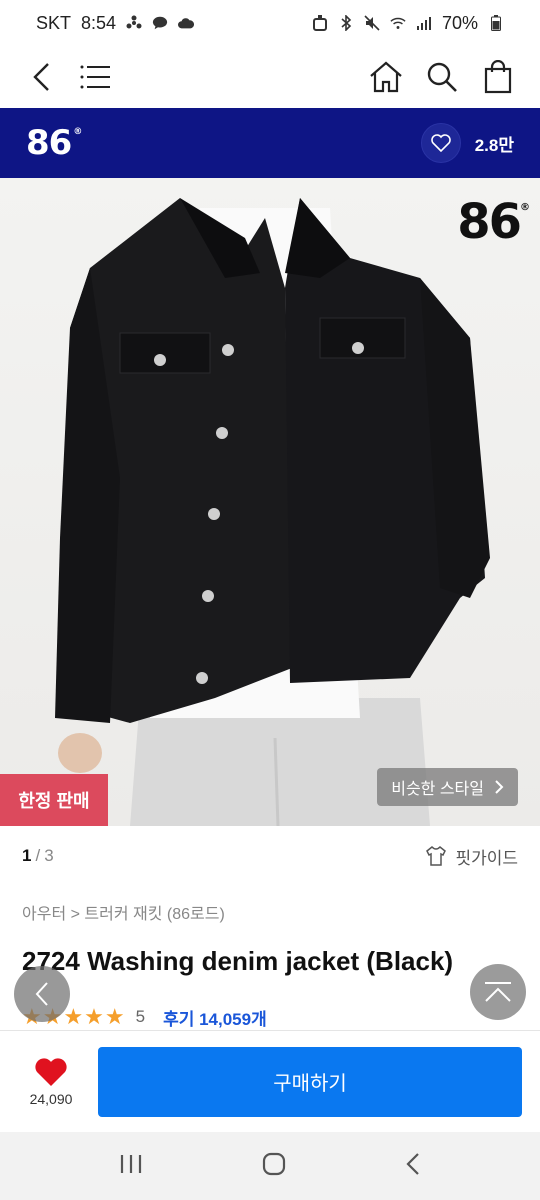  I want to click on home-circle-icon, so click(274, 1163).